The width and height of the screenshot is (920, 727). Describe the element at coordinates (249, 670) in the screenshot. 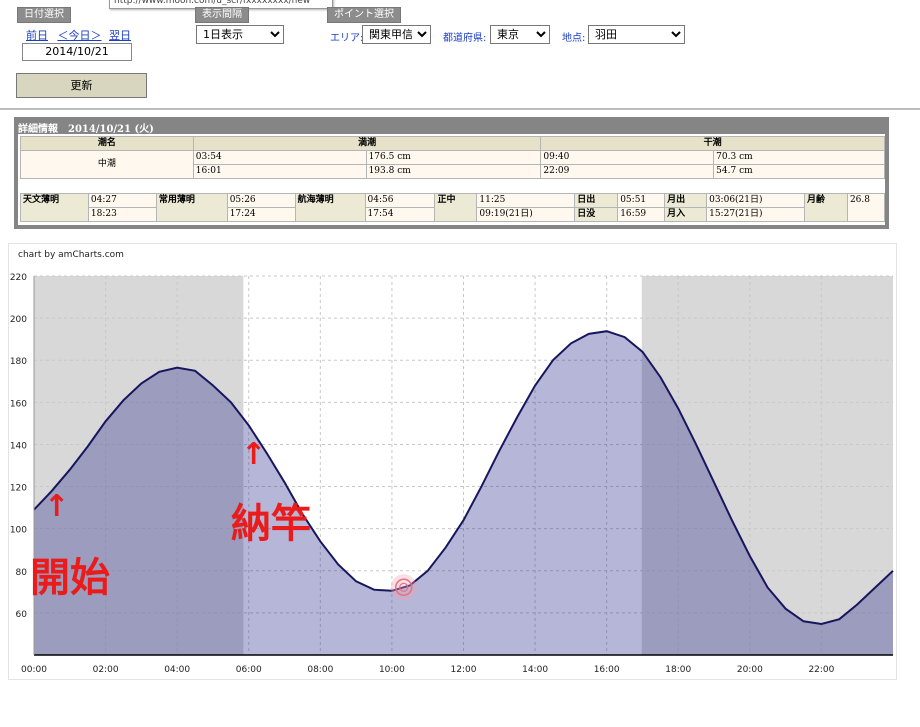

I see `x-tick-label: 06:00` at that location.